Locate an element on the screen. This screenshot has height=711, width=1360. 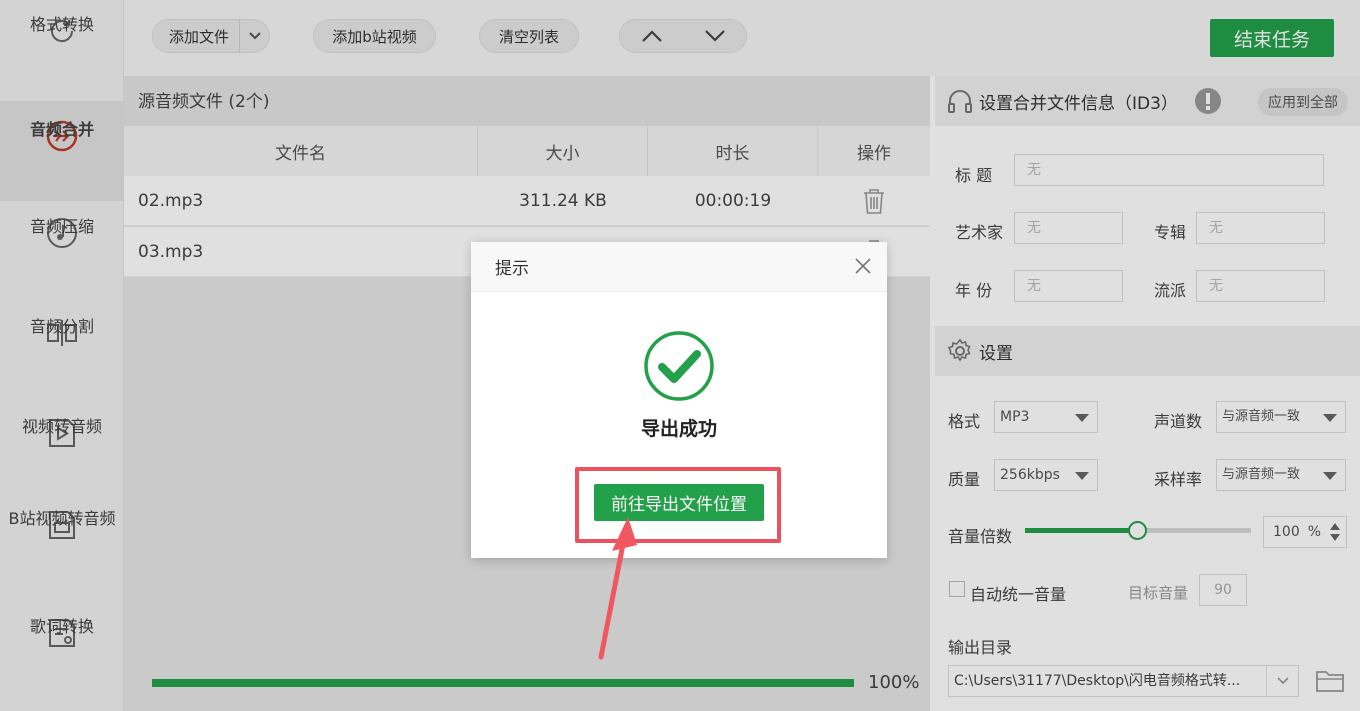
dialog-title: 提示 is located at coordinates (512, 269).